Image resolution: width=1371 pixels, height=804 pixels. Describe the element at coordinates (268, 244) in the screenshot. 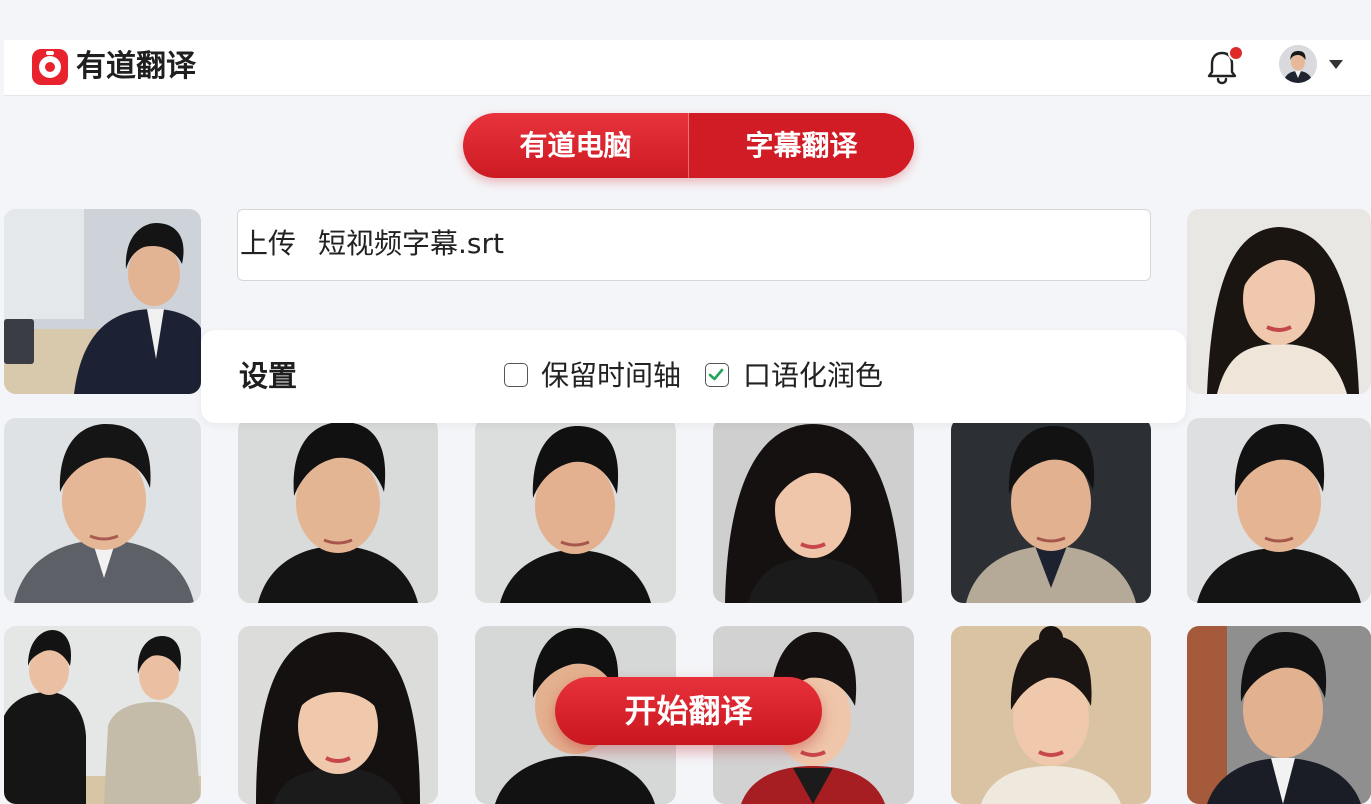

I see `upload-label: 上传` at that location.